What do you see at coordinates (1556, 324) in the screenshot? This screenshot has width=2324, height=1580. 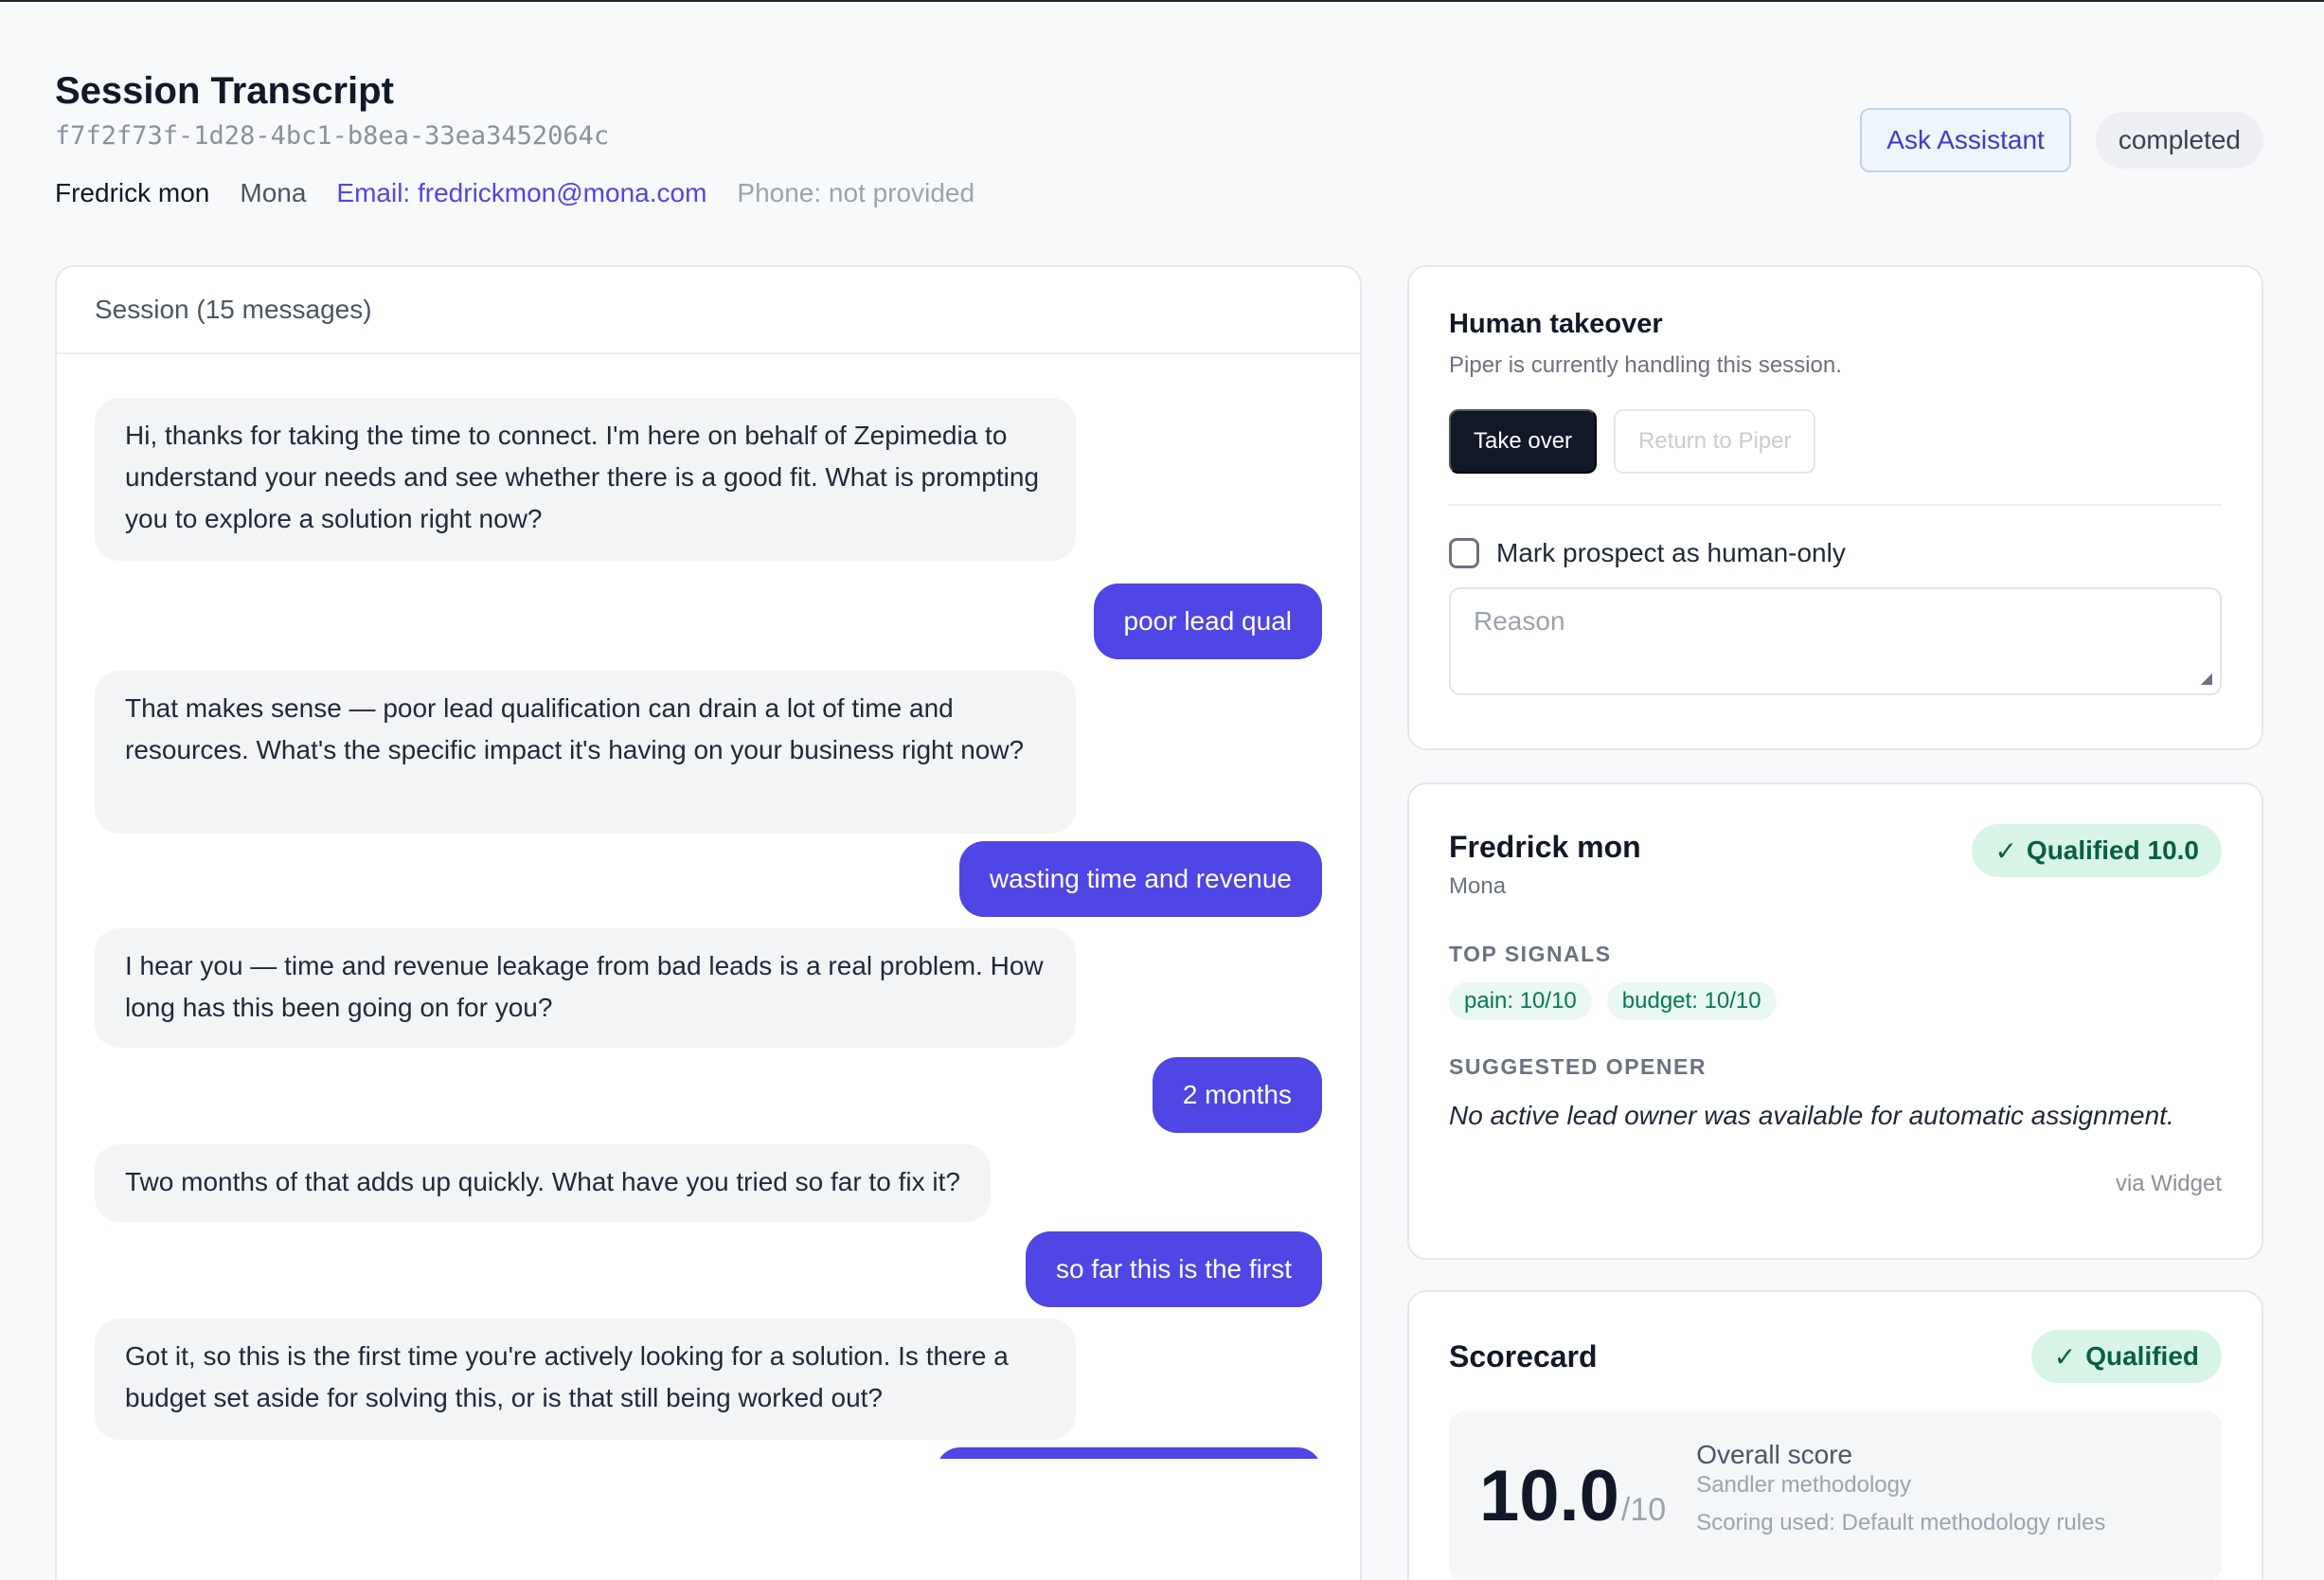 I see `takeover-title: Human takeover` at bounding box center [1556, 324].